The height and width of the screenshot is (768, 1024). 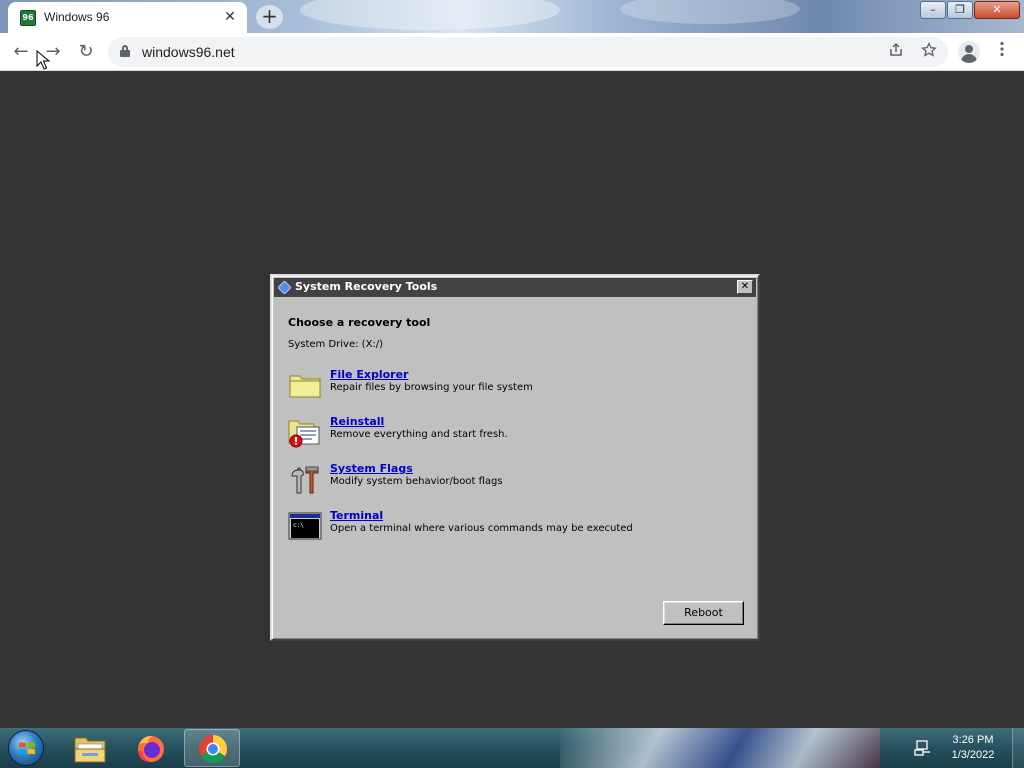 What do you see at coordinates (366, 286) in the screenshot?
I see `dialog-title: System Recovery Tools` at bounding box center [366, 286].